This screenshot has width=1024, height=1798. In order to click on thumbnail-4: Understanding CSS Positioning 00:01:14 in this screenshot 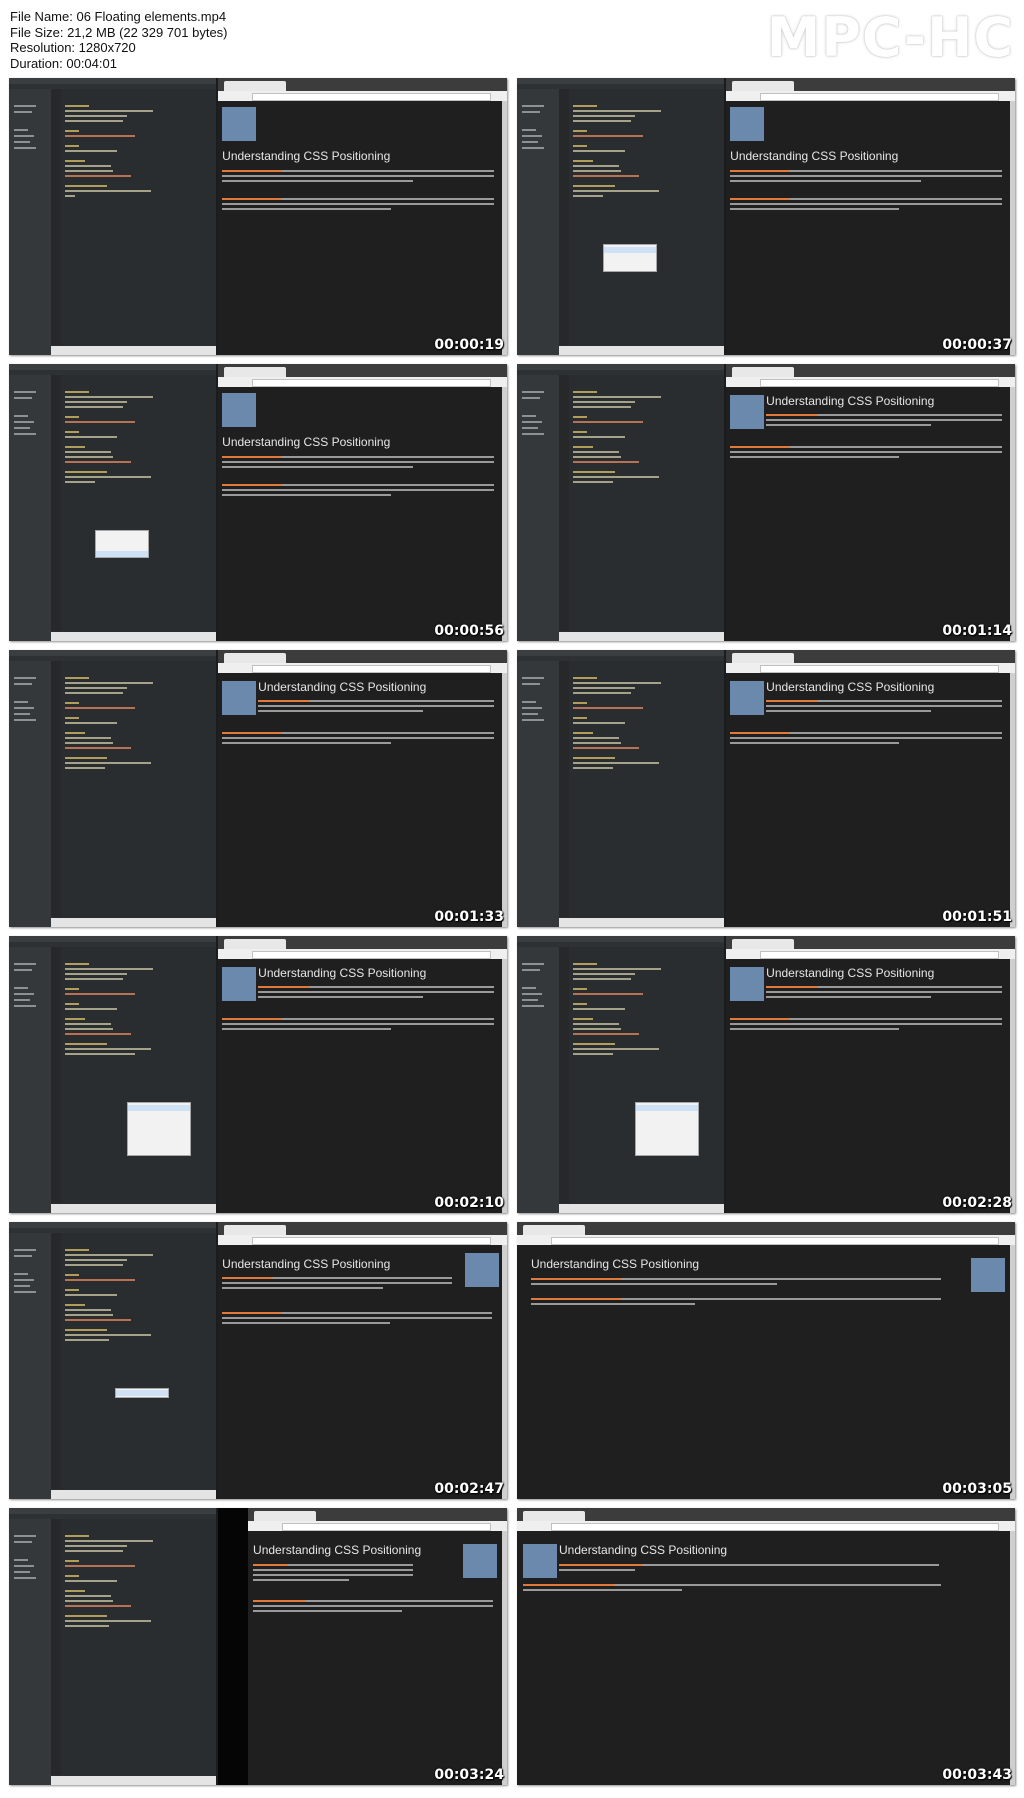, I will do `click(766, 502)`.